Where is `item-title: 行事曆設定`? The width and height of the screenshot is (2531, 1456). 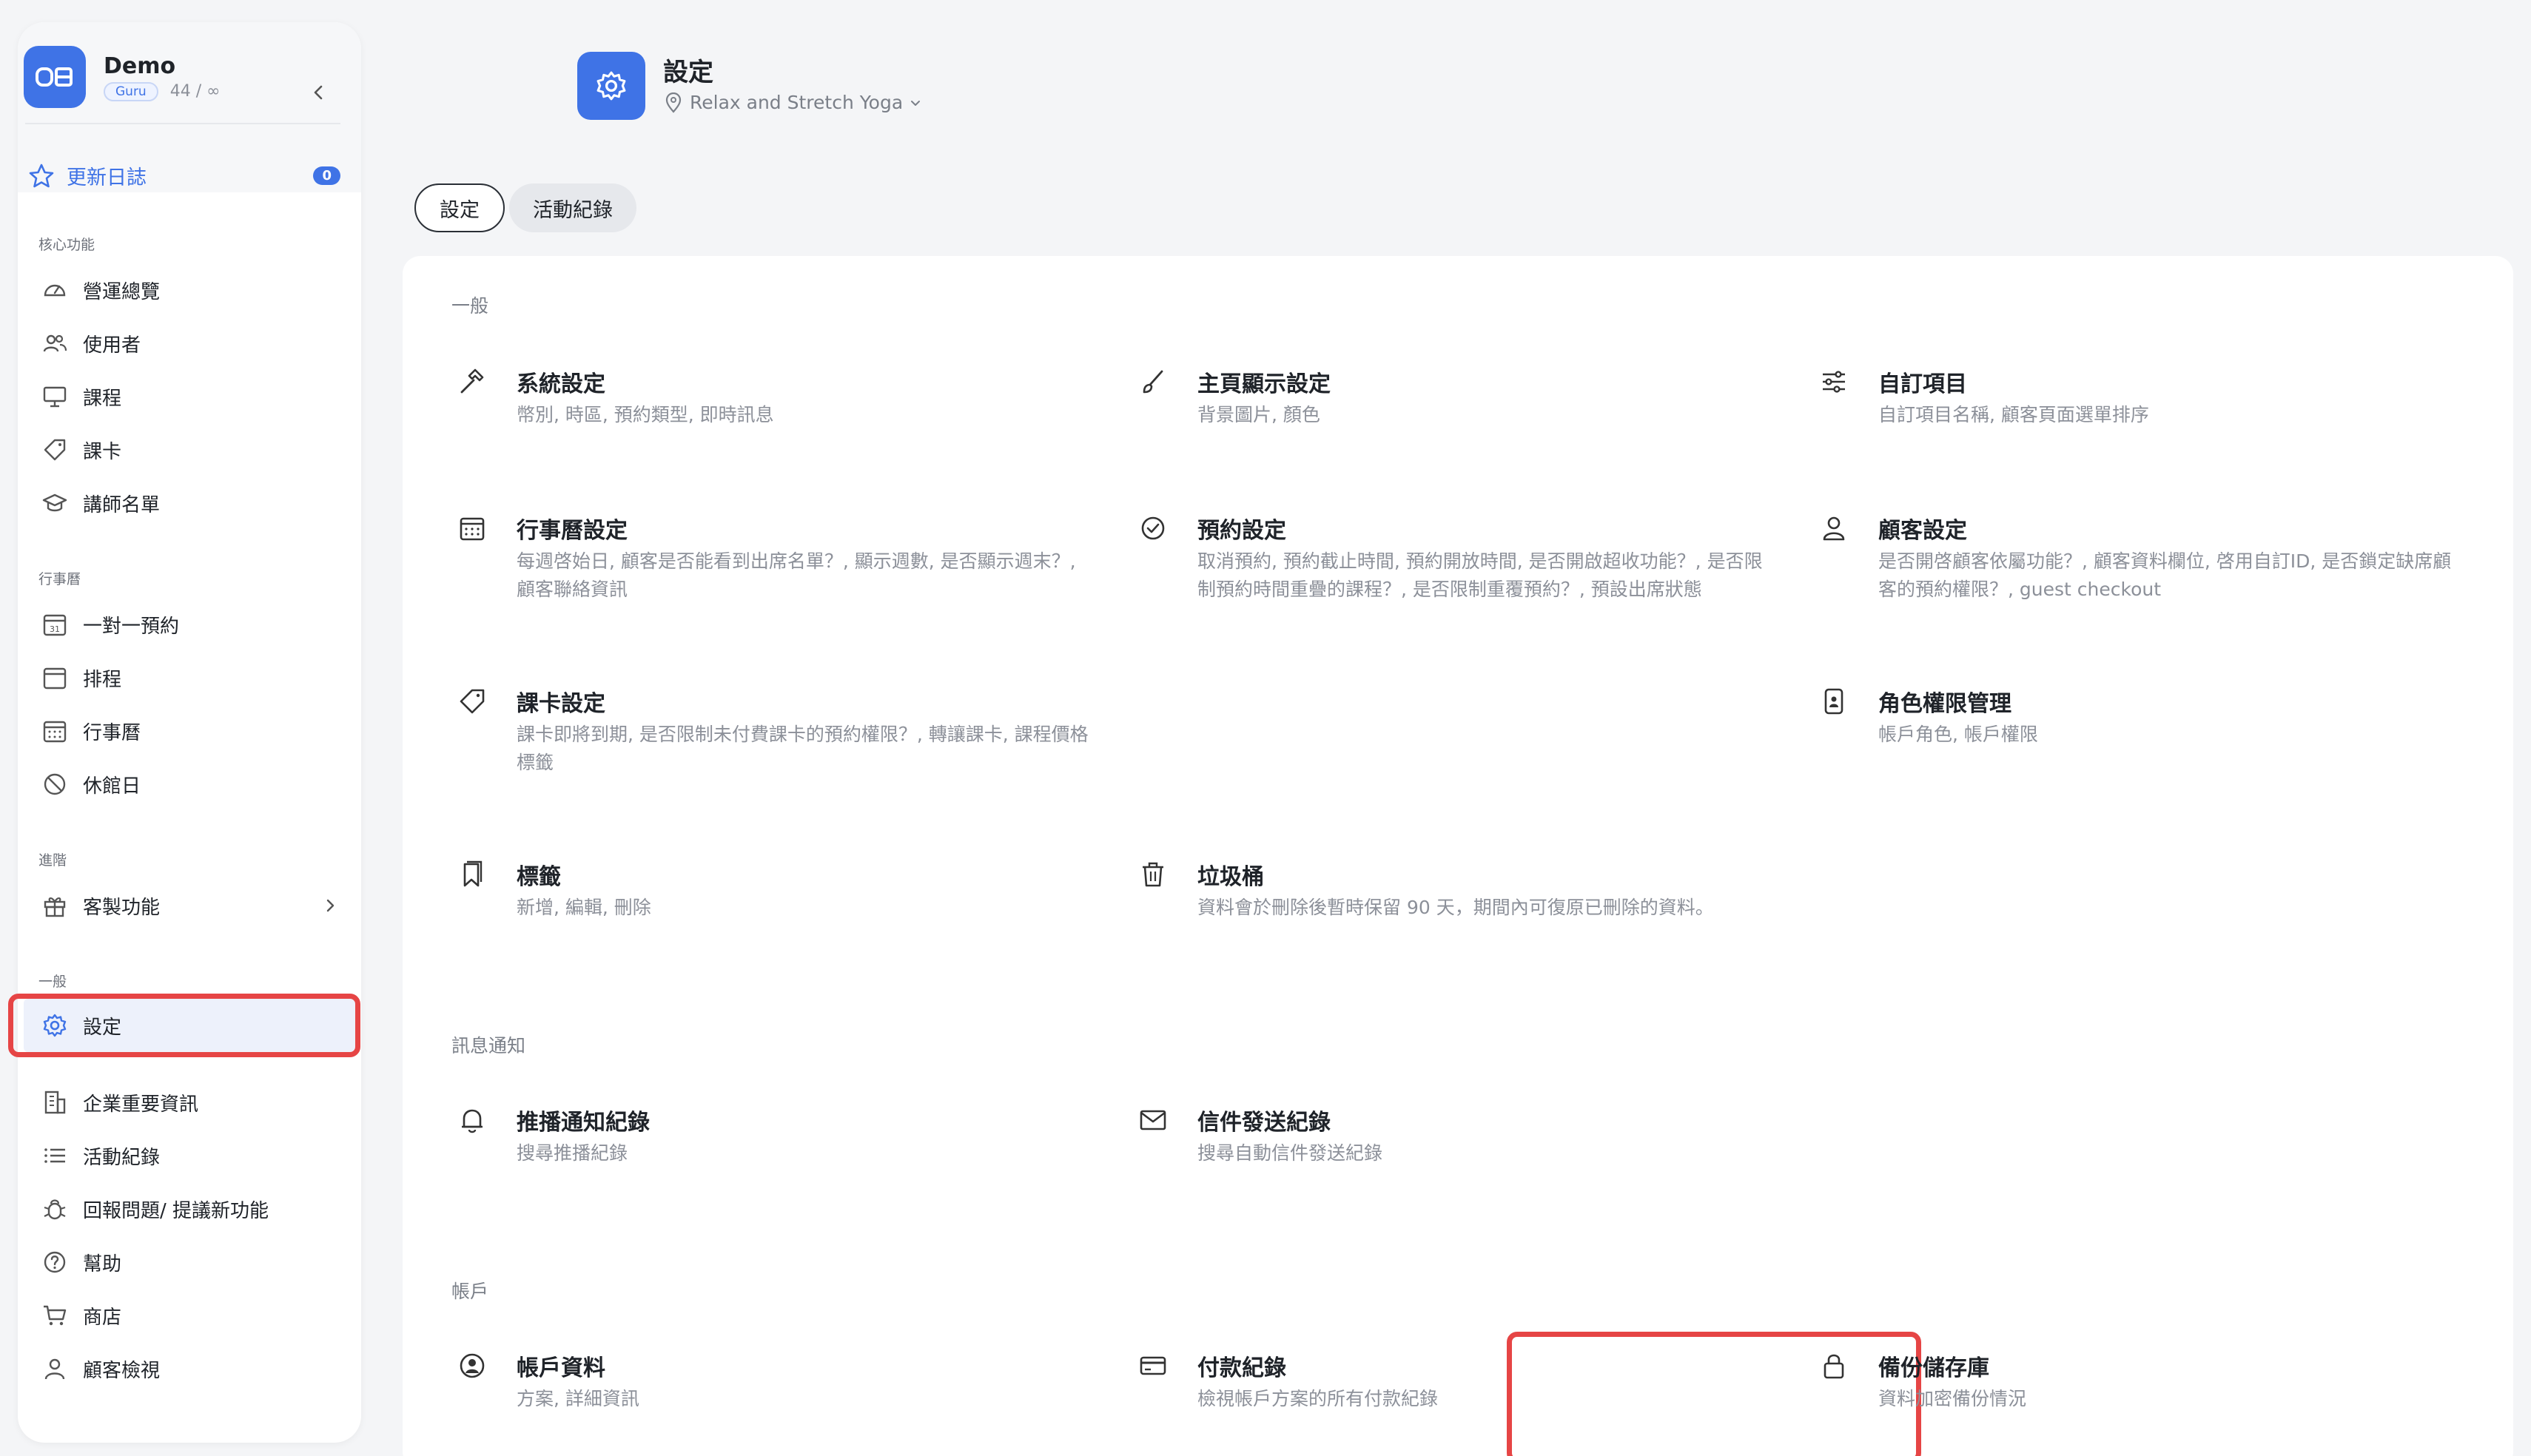
item-title: 行事曆設定 is located at coordinates (572, 531).